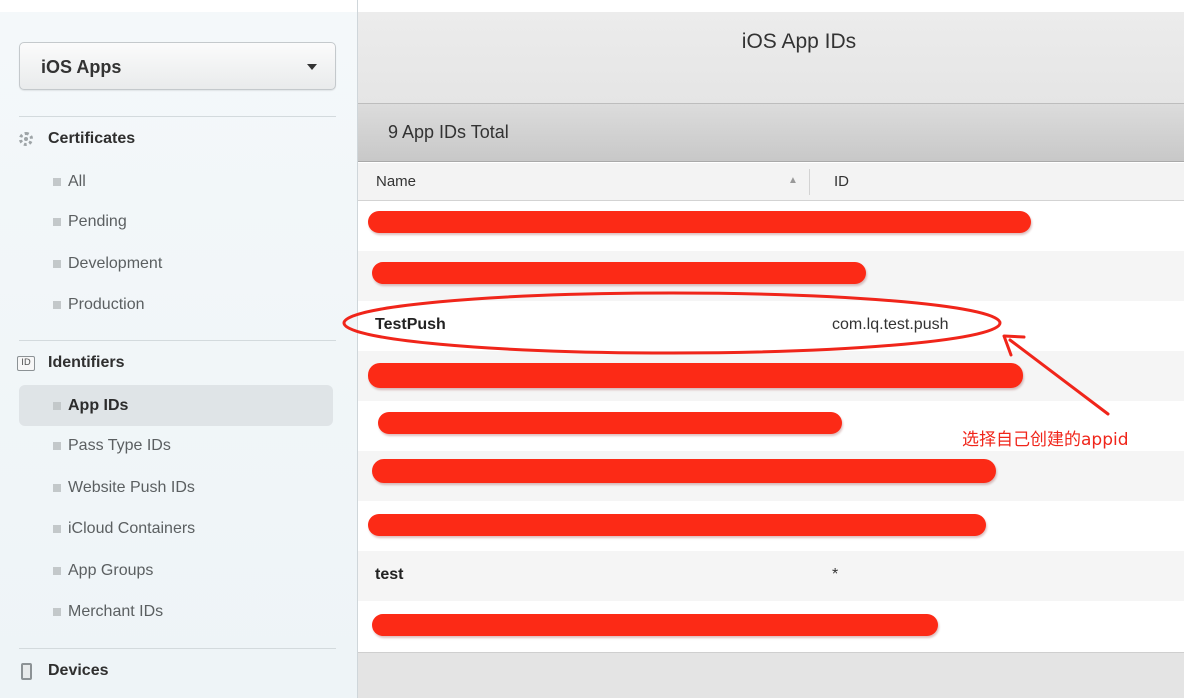  Describe the element at coordinates (131, 487) in the screenshot. I see `sidebar-item-label: Website Push IDs` at that location.